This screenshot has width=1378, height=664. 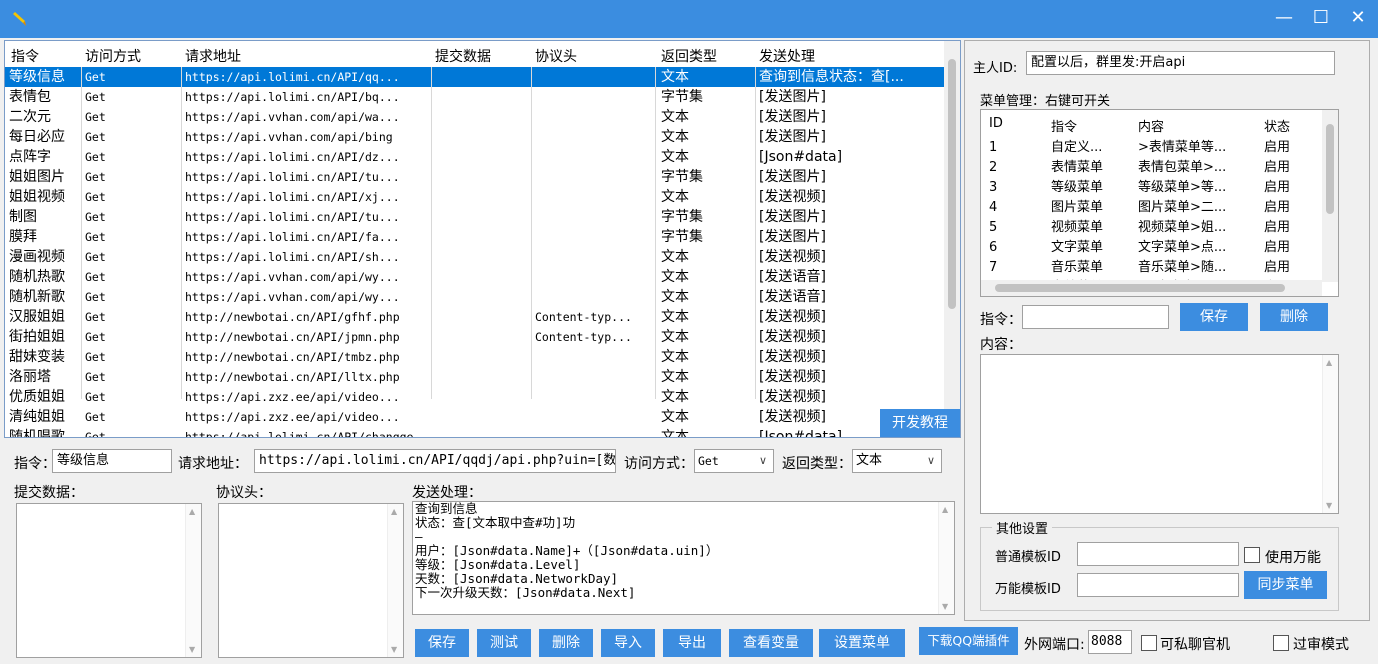 I want to click on method-select: Get ∨, so click(x=734, y=461).